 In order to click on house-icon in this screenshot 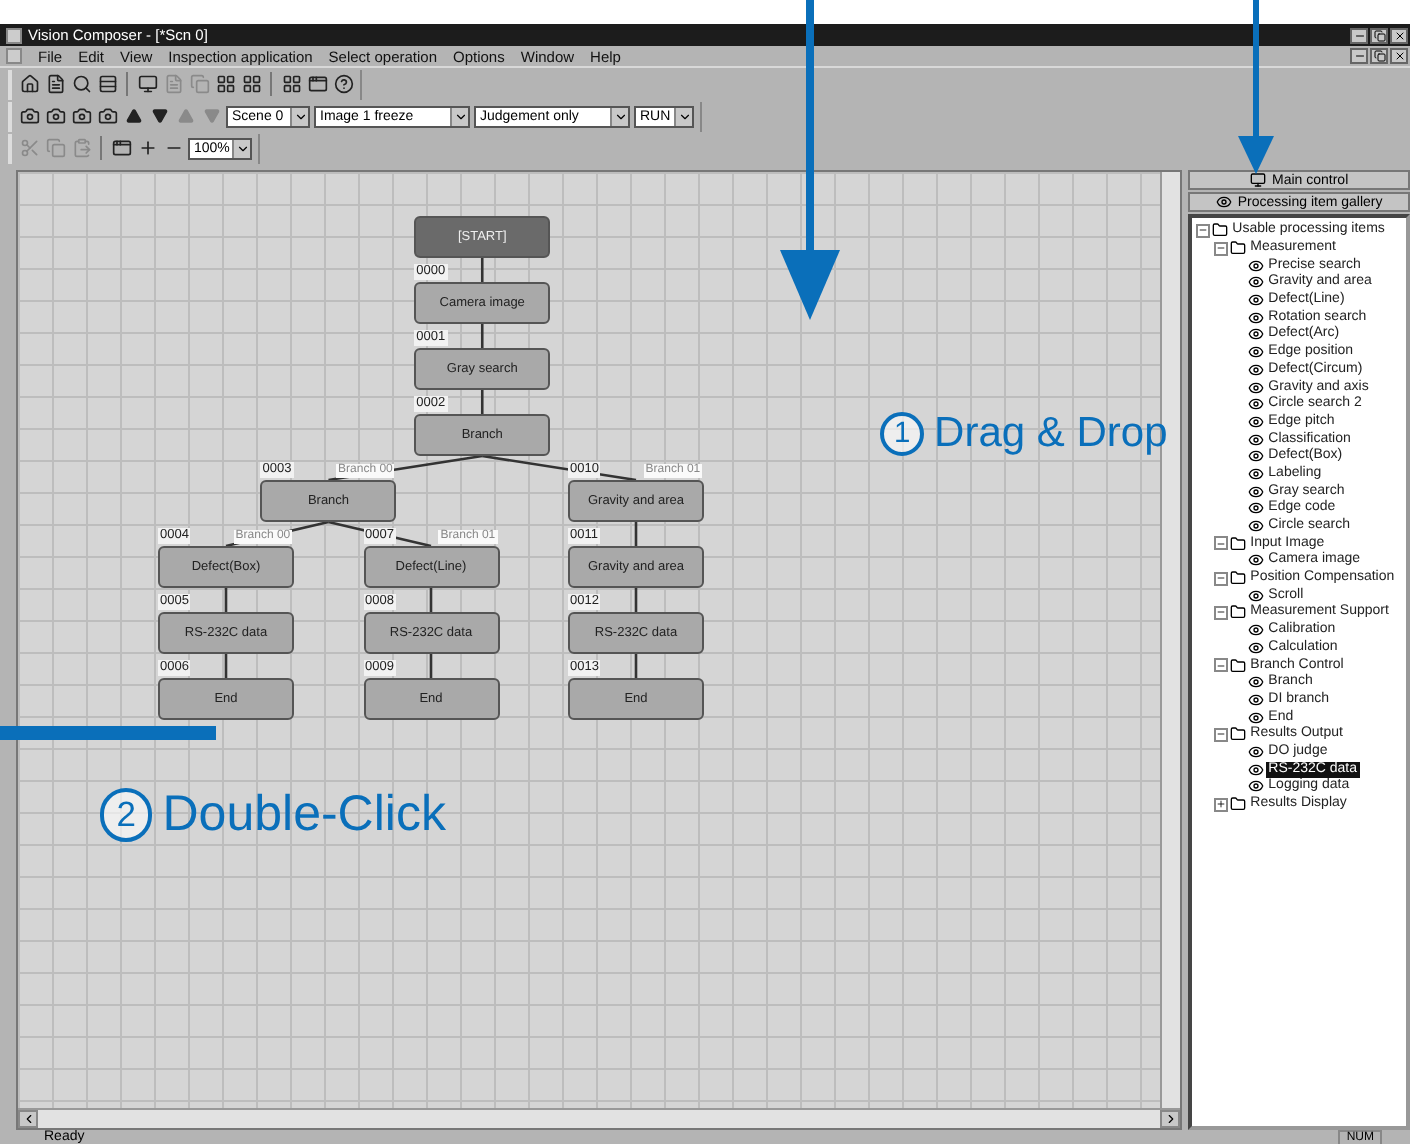, I will do `click(29, 84)`.